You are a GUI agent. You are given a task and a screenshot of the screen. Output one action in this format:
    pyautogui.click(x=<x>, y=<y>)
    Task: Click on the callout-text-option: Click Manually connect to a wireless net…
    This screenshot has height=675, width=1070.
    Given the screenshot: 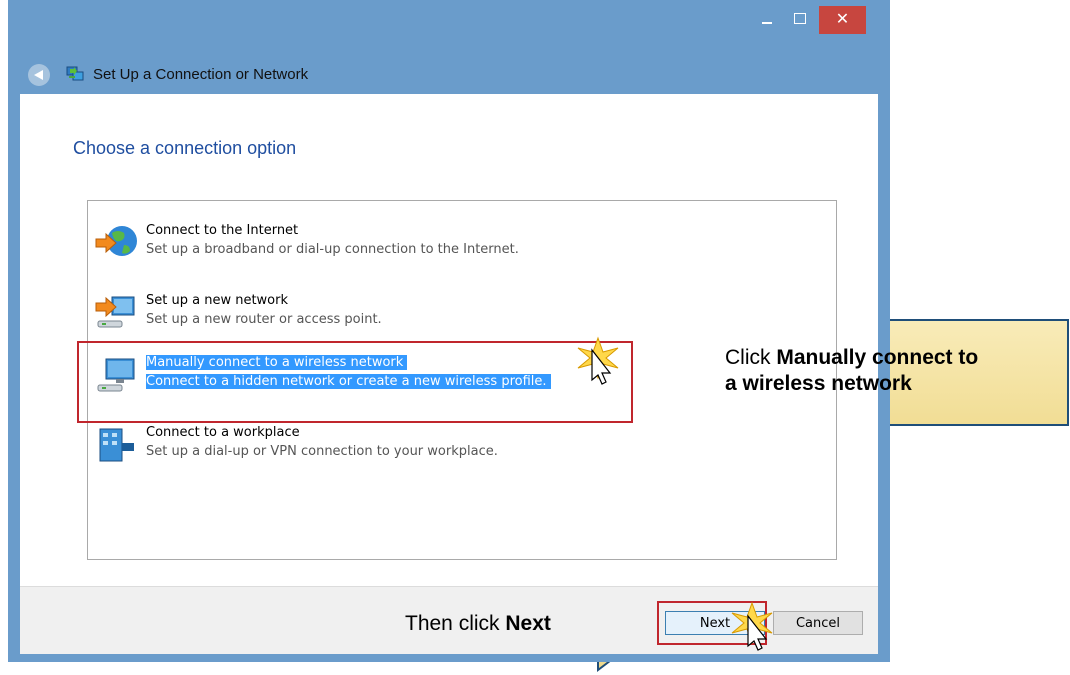 What is the action you would take?
    pyautogui.click(x=851, y=371)
    